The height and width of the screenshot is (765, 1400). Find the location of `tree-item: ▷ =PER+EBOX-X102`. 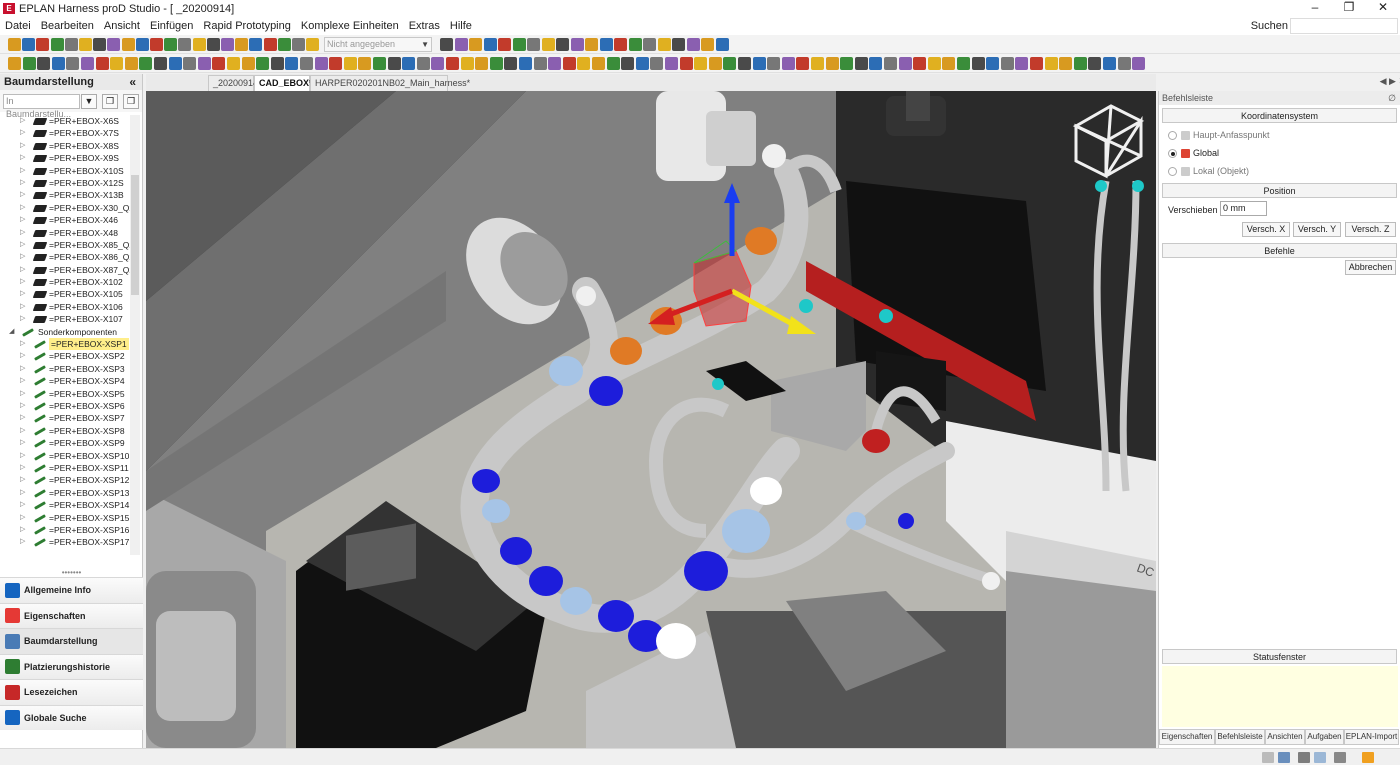

tree-item: ▷ =PER+EBOX-X102 is located at coordinates (65, 282).